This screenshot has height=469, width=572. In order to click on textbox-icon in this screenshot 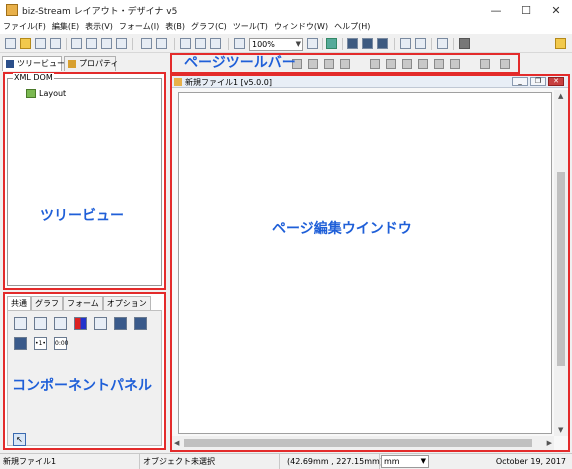, I will do `click(40, 323)`.